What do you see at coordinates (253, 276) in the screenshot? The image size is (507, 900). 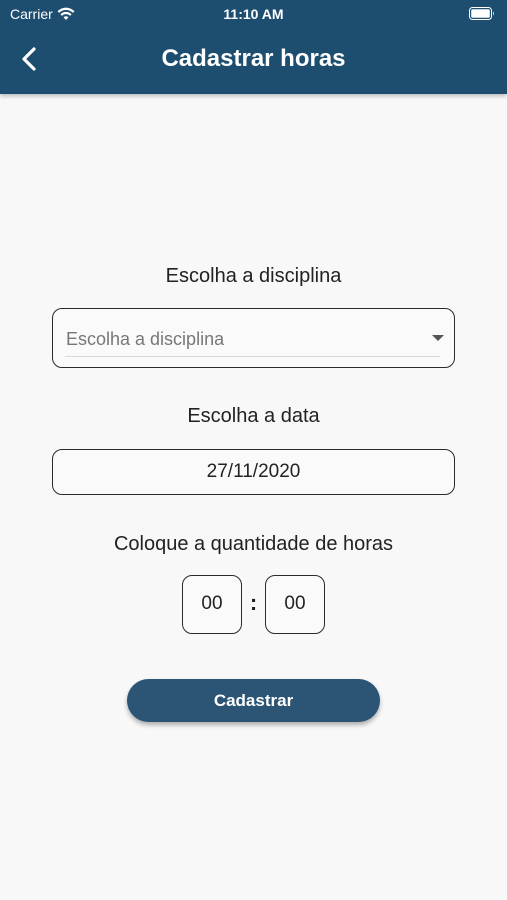 I see `discipline-label: Escolha a disciplina` at bounding box center [253, 276].